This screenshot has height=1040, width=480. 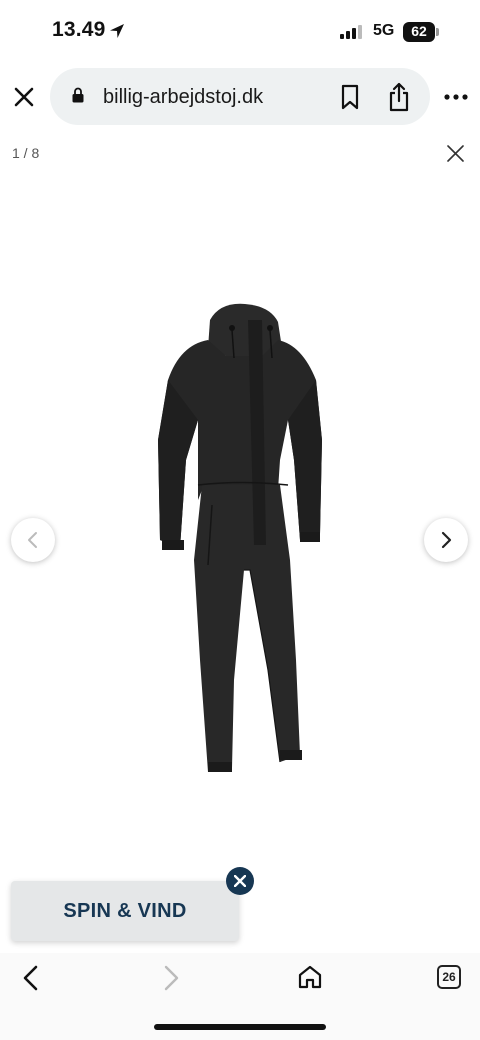 I want to click on more-options-icon, so click(x=456, y=97).